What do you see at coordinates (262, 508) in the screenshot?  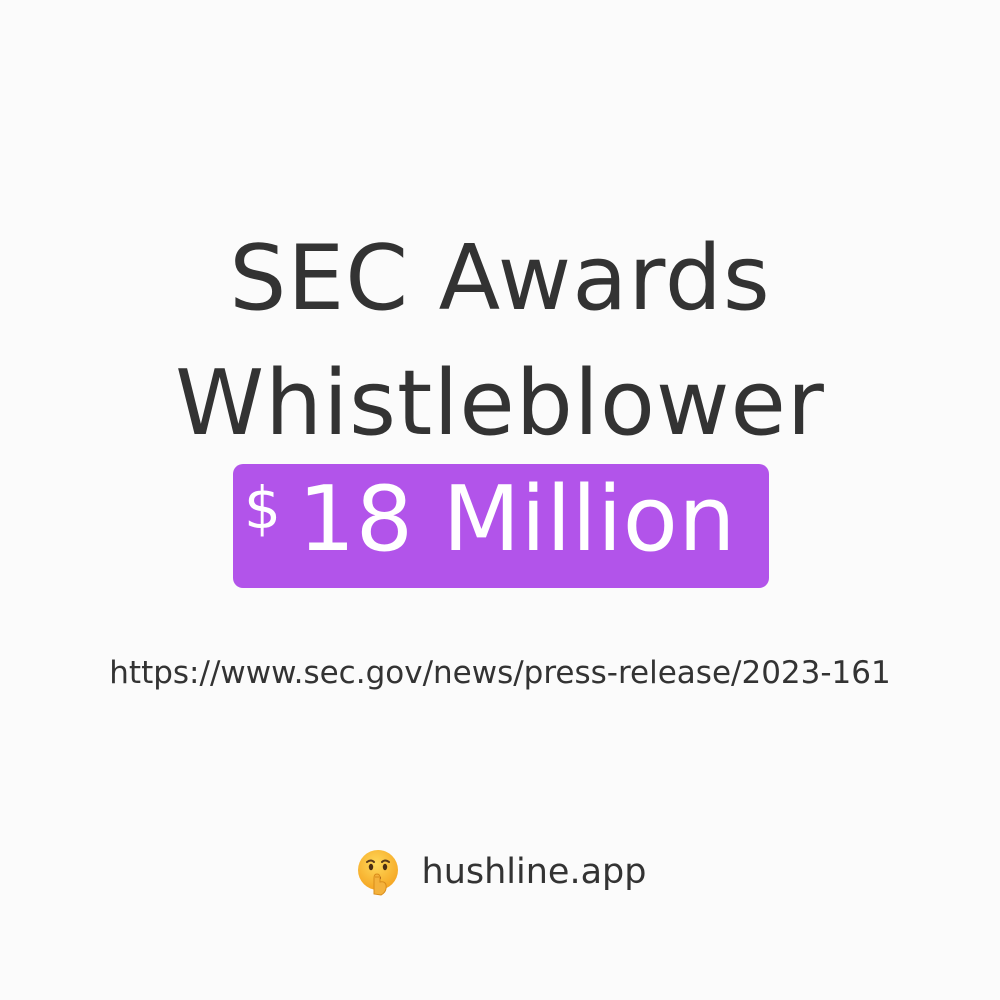 I see `award-currency: $` at bounding box center [262, 508].